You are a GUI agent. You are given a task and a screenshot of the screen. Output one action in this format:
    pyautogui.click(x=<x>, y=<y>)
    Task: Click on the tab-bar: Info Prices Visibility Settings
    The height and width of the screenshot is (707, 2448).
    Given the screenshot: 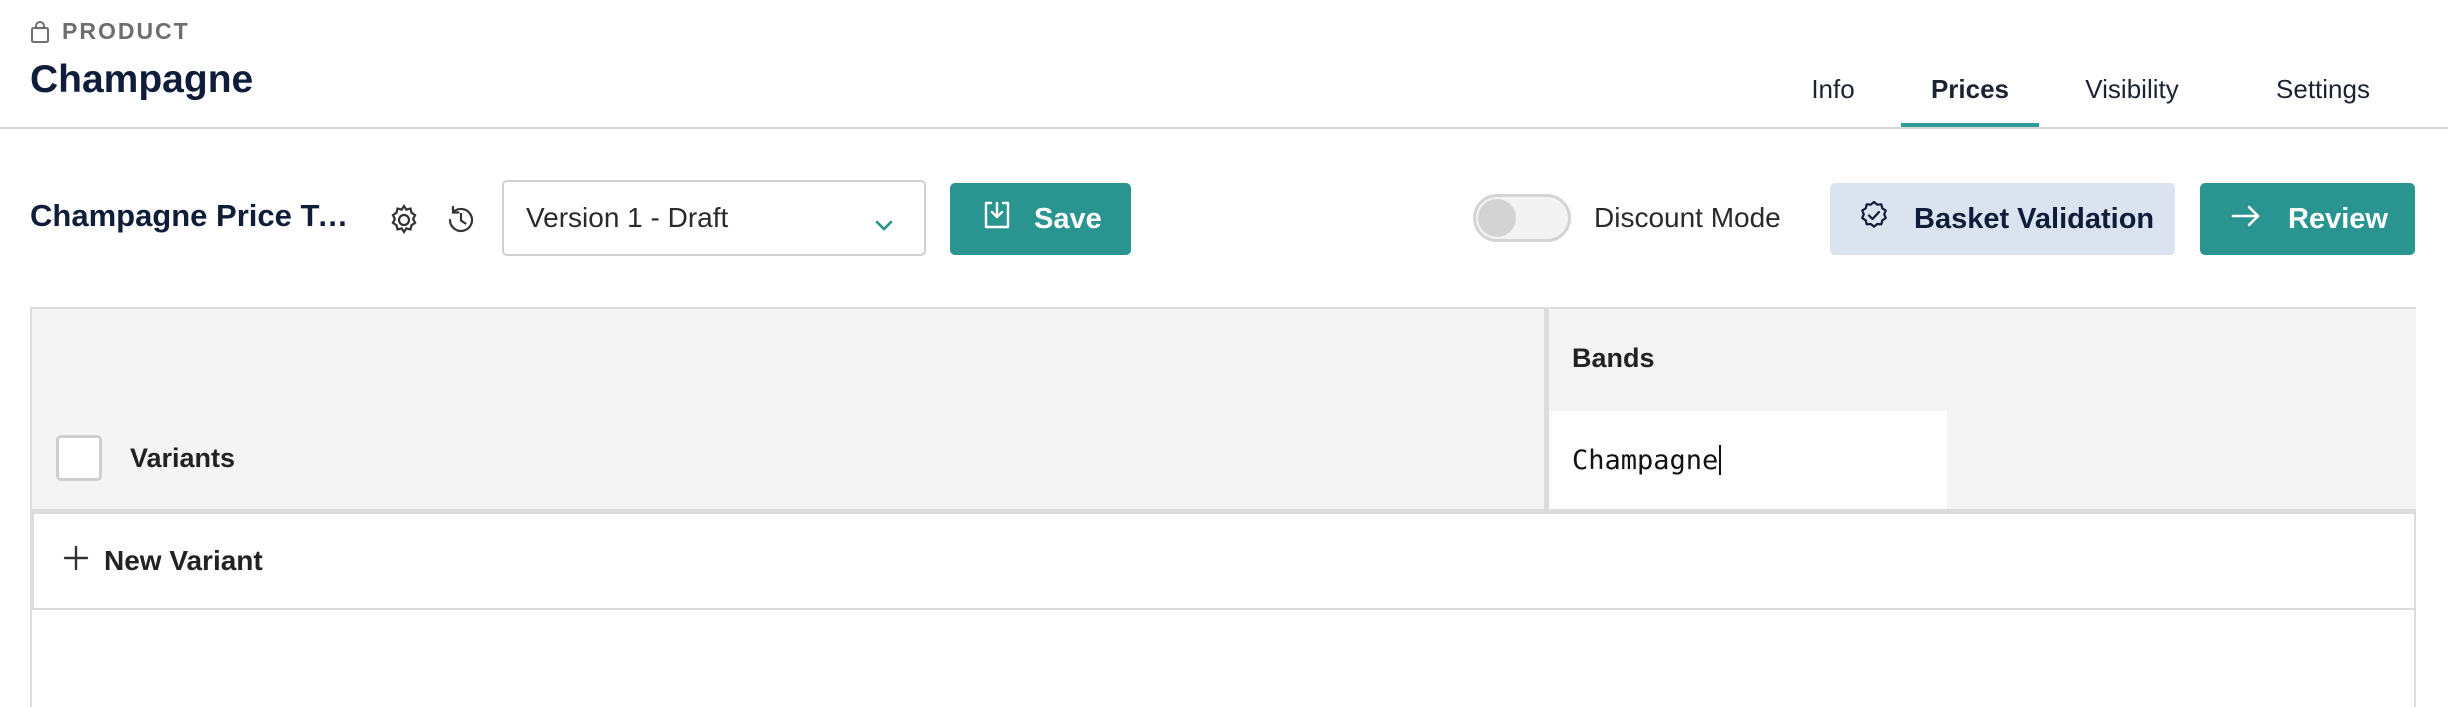 What is the action you would take?
    pyautogui.click(x=2106, y=93)
    